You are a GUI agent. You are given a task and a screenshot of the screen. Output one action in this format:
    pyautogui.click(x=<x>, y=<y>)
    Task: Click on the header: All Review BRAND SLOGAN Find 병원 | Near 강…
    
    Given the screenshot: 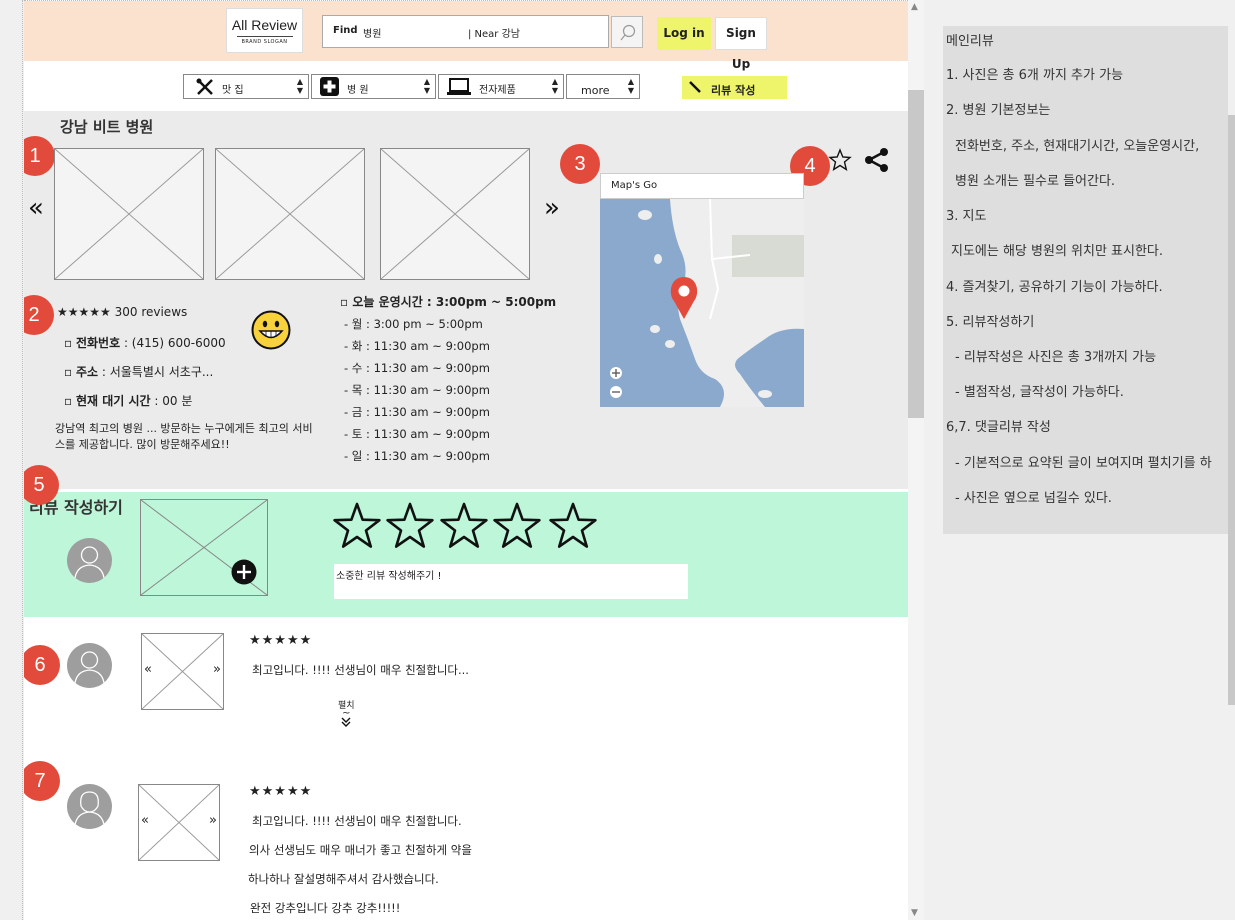 What is the action you would take?
    pyautogui.click(x=466, y=36)
    